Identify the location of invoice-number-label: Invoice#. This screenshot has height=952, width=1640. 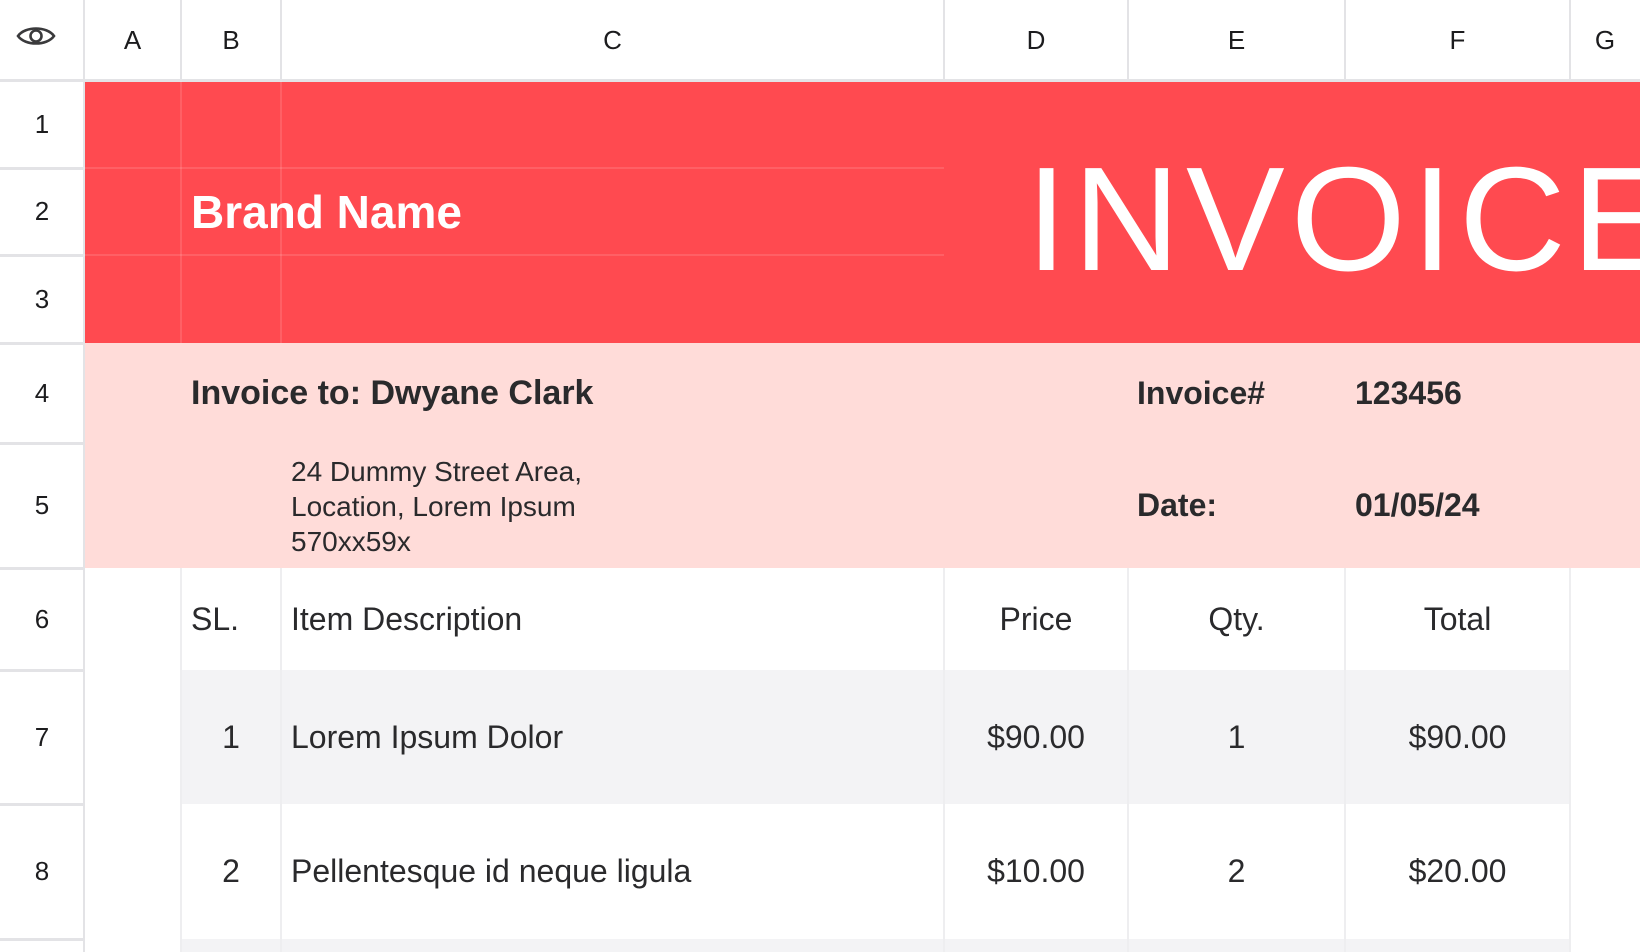
(1201, 393).